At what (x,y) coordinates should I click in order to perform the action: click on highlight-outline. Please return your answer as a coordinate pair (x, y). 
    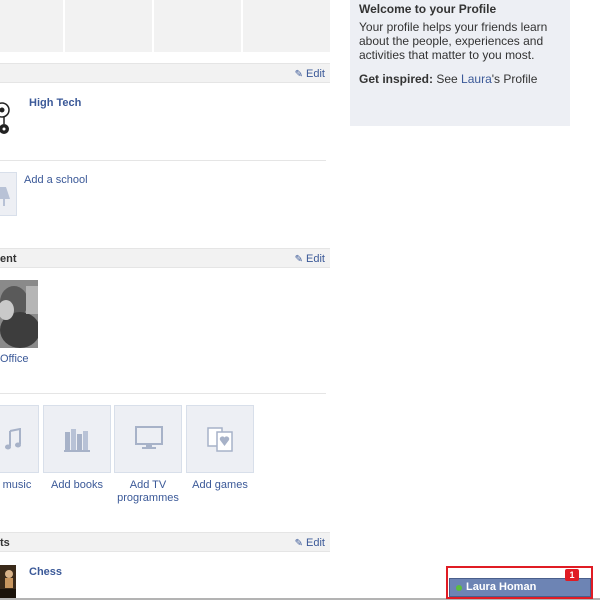
    Looking at the image, I should click on (519, 582).